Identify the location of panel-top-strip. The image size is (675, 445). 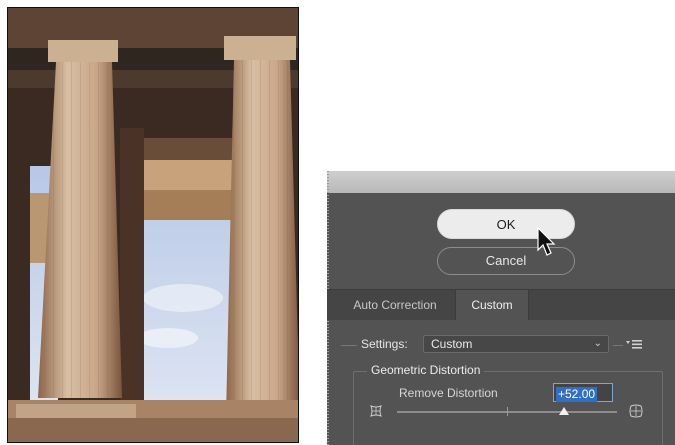
(501, 182).